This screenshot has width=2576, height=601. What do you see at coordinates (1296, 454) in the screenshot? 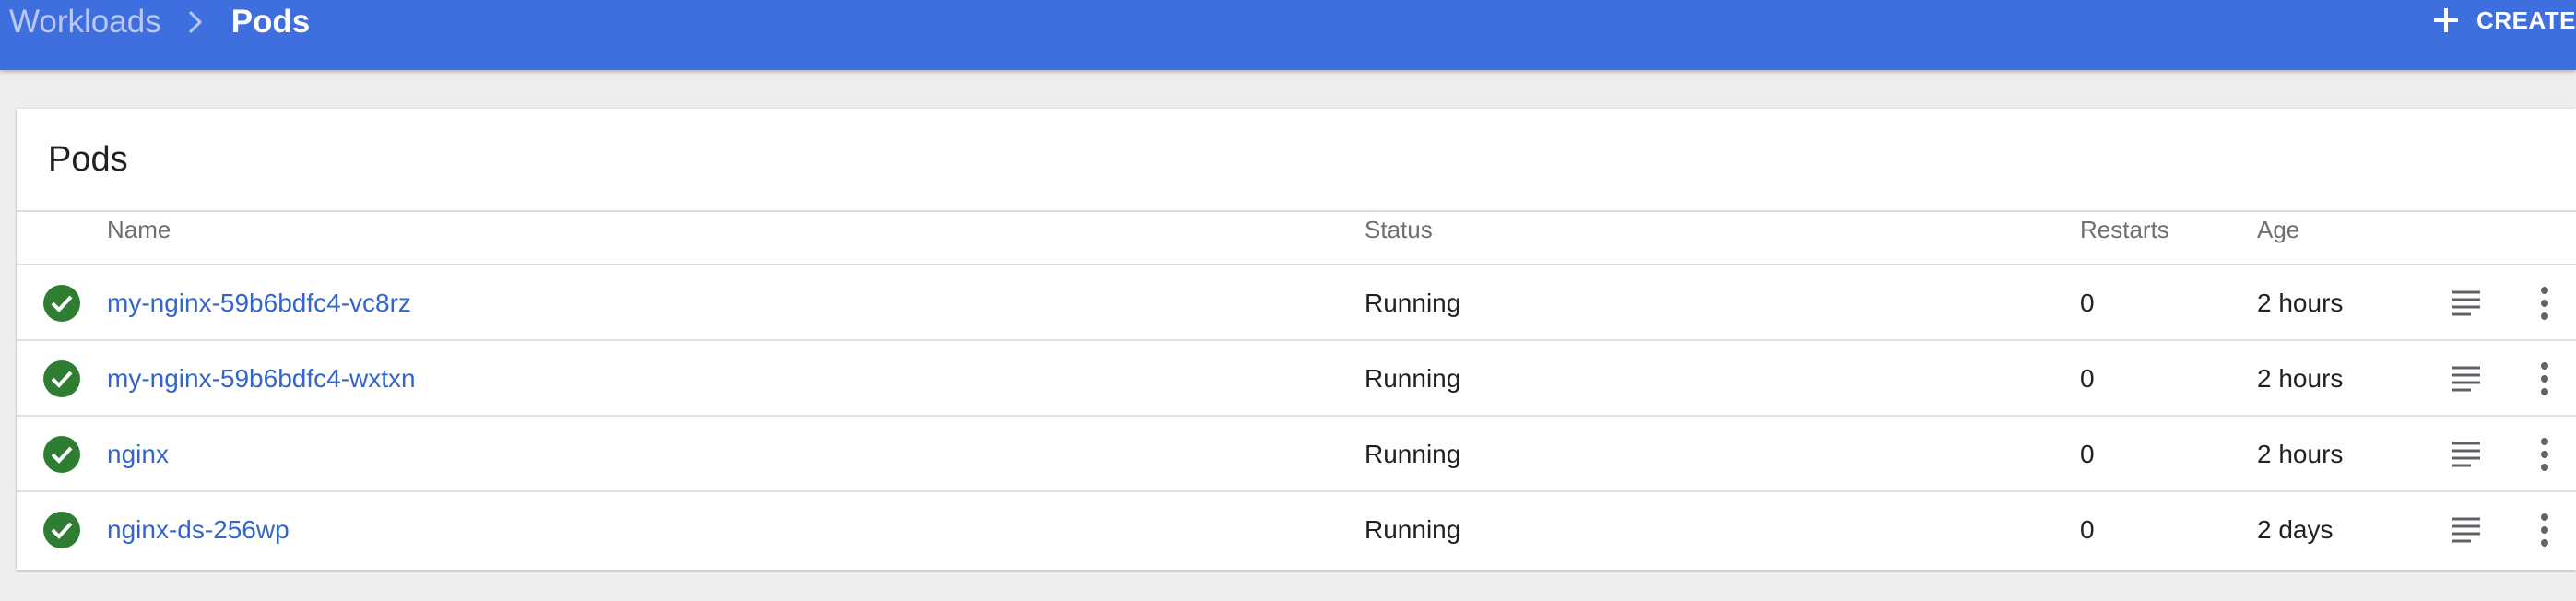
I see `table-row: nginx Running 0 2 hours` at bounding box center [1296, 454].